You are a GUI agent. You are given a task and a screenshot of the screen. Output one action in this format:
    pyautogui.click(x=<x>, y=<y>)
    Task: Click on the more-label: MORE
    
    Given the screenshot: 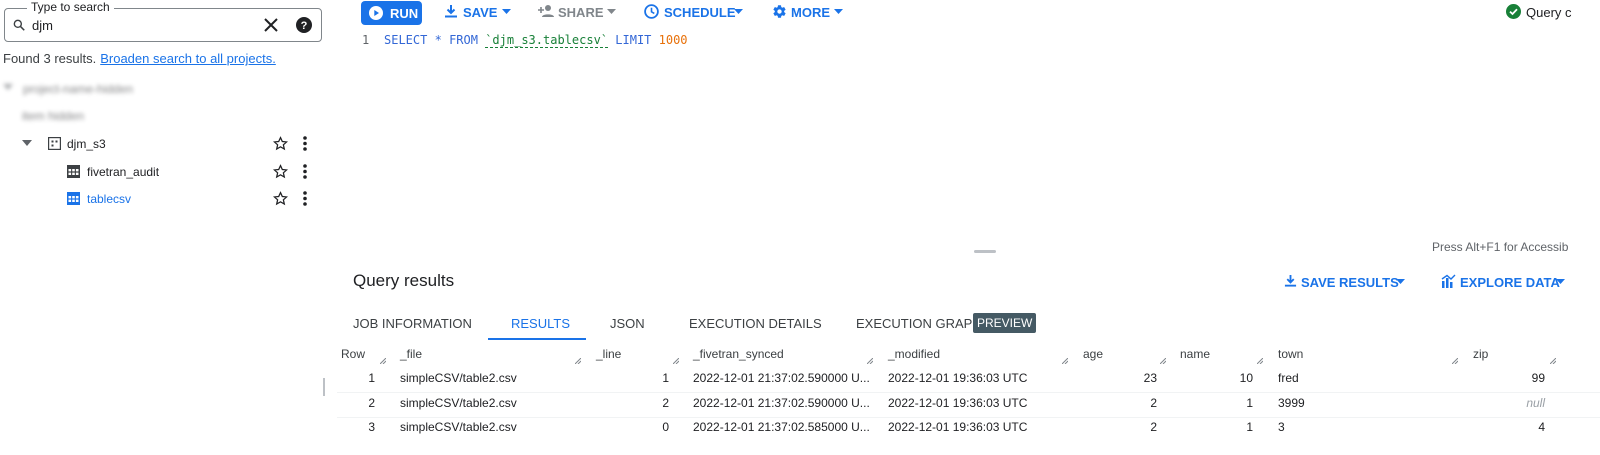 What is the action you would take?
    pyautogui.click(x=810, y=12)
    